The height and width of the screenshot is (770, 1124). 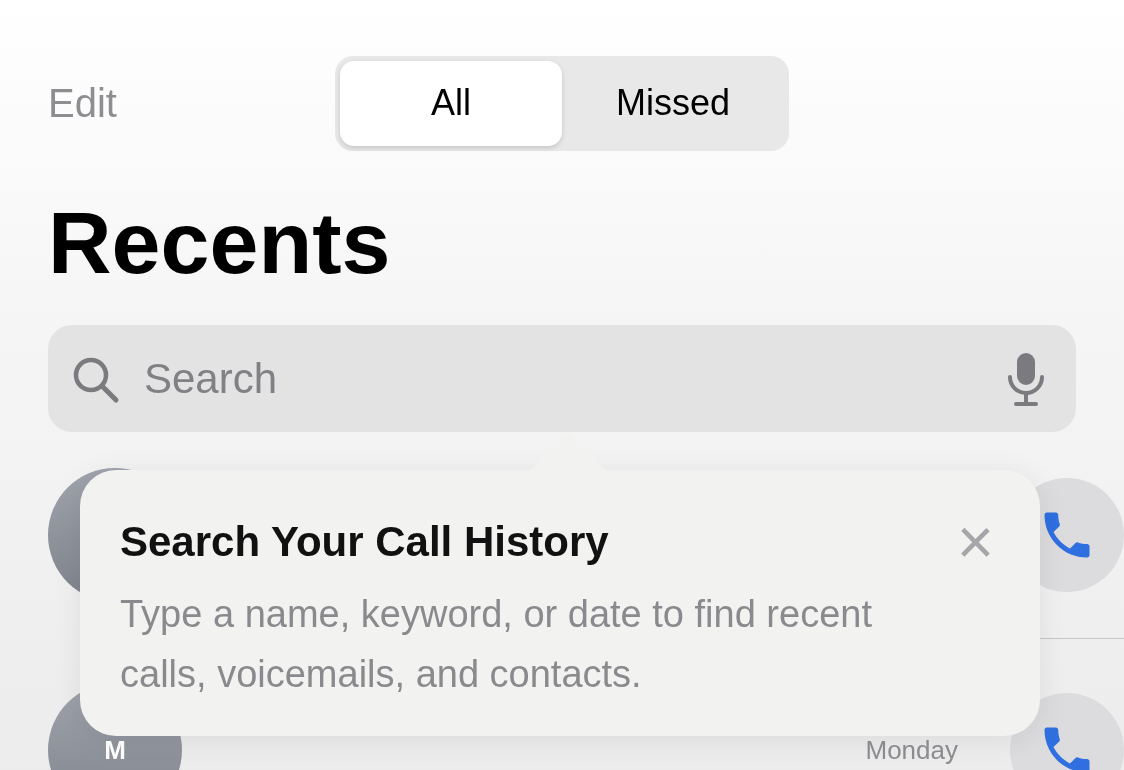 I want to click on tip-text: Type a name, keyword, or date to find recent calls, voicemails, and contacts., so click(x=496, y=644).